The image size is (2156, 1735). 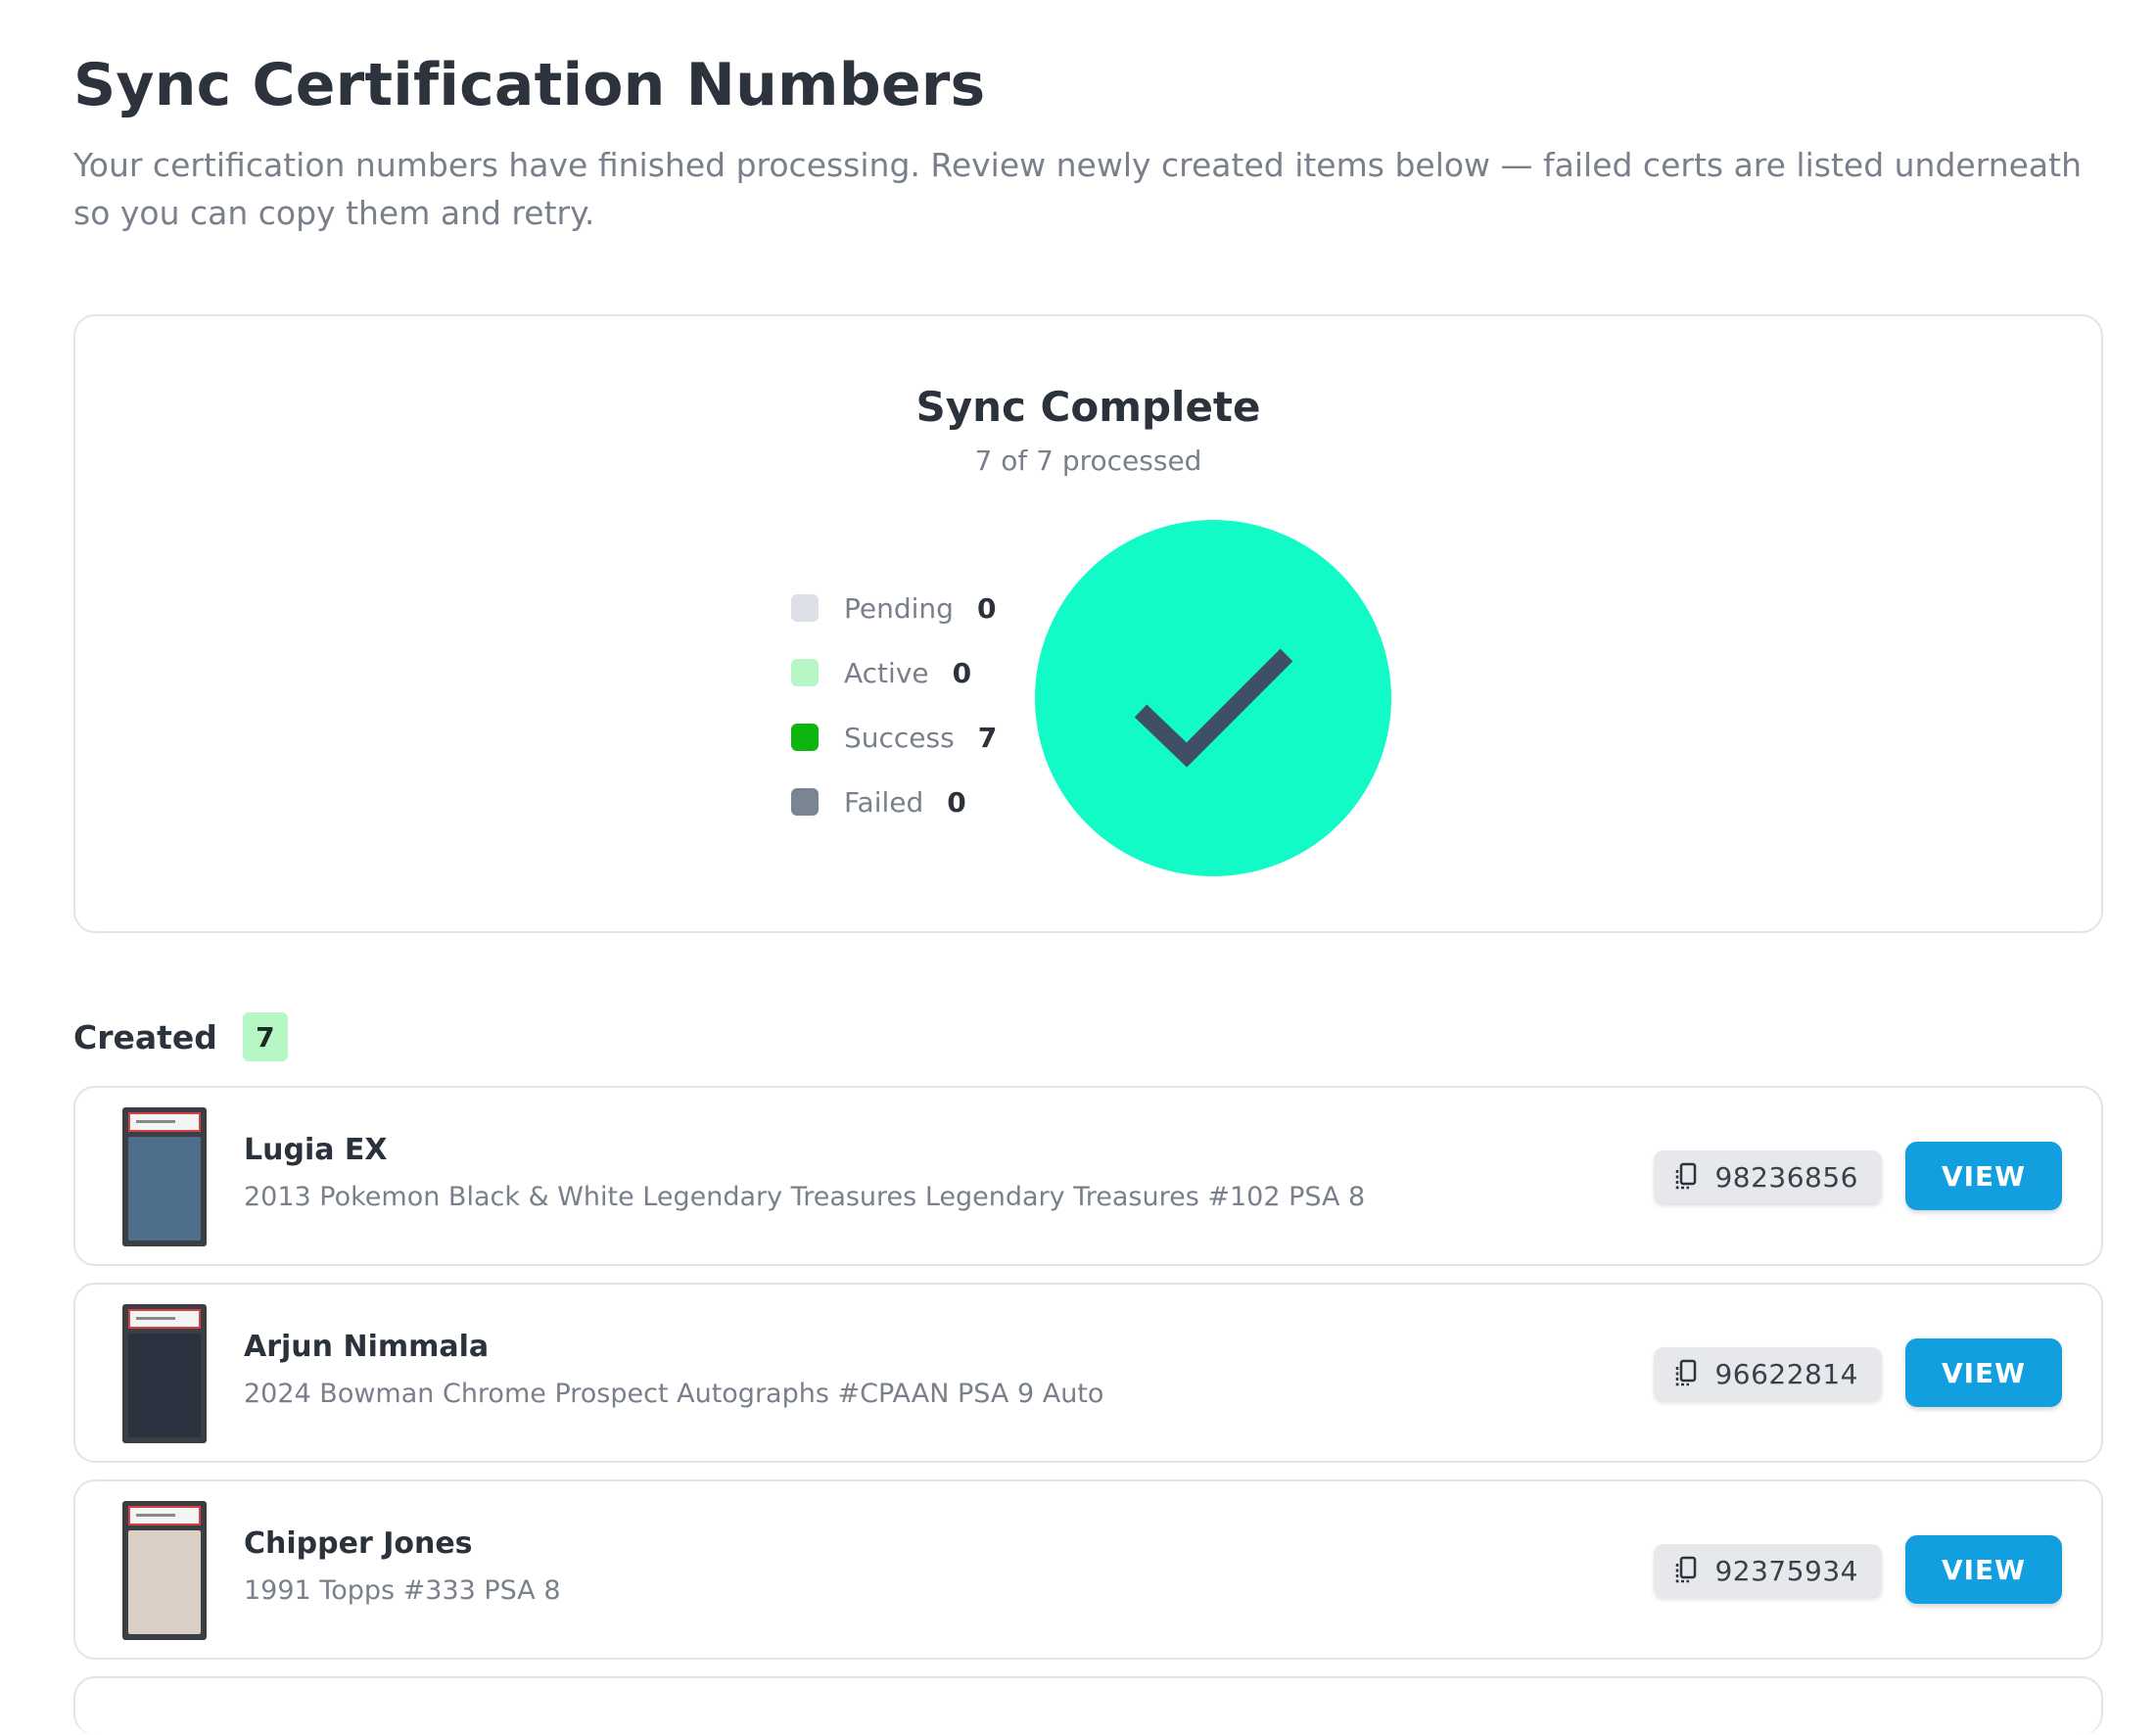 I want to click on created-section-header: Created 7, so click(x=181, y=1036).